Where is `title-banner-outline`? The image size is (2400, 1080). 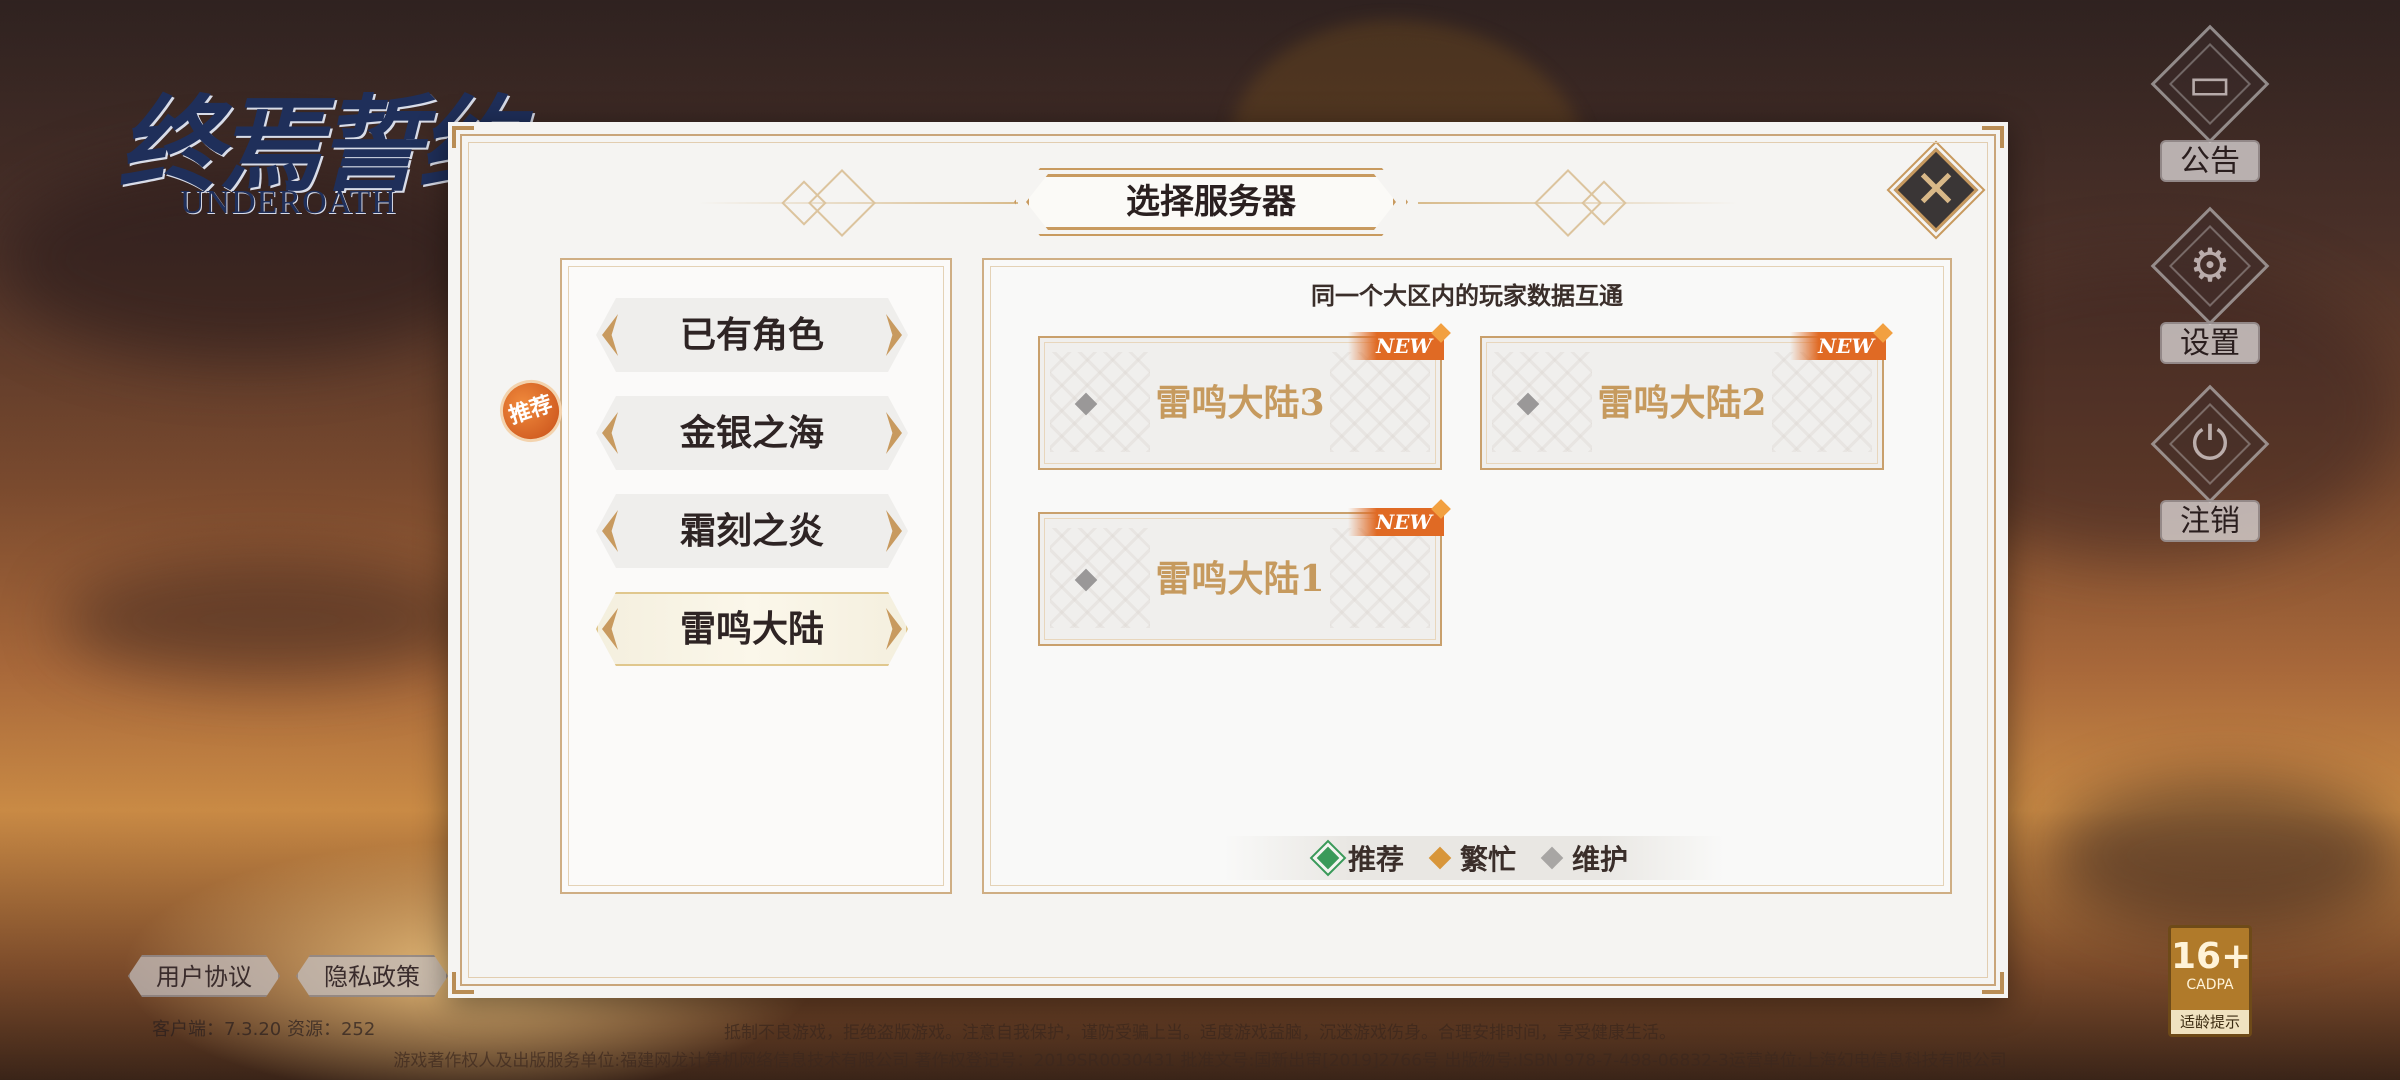
title-banner-outline is located at coordinates (1211, 202).